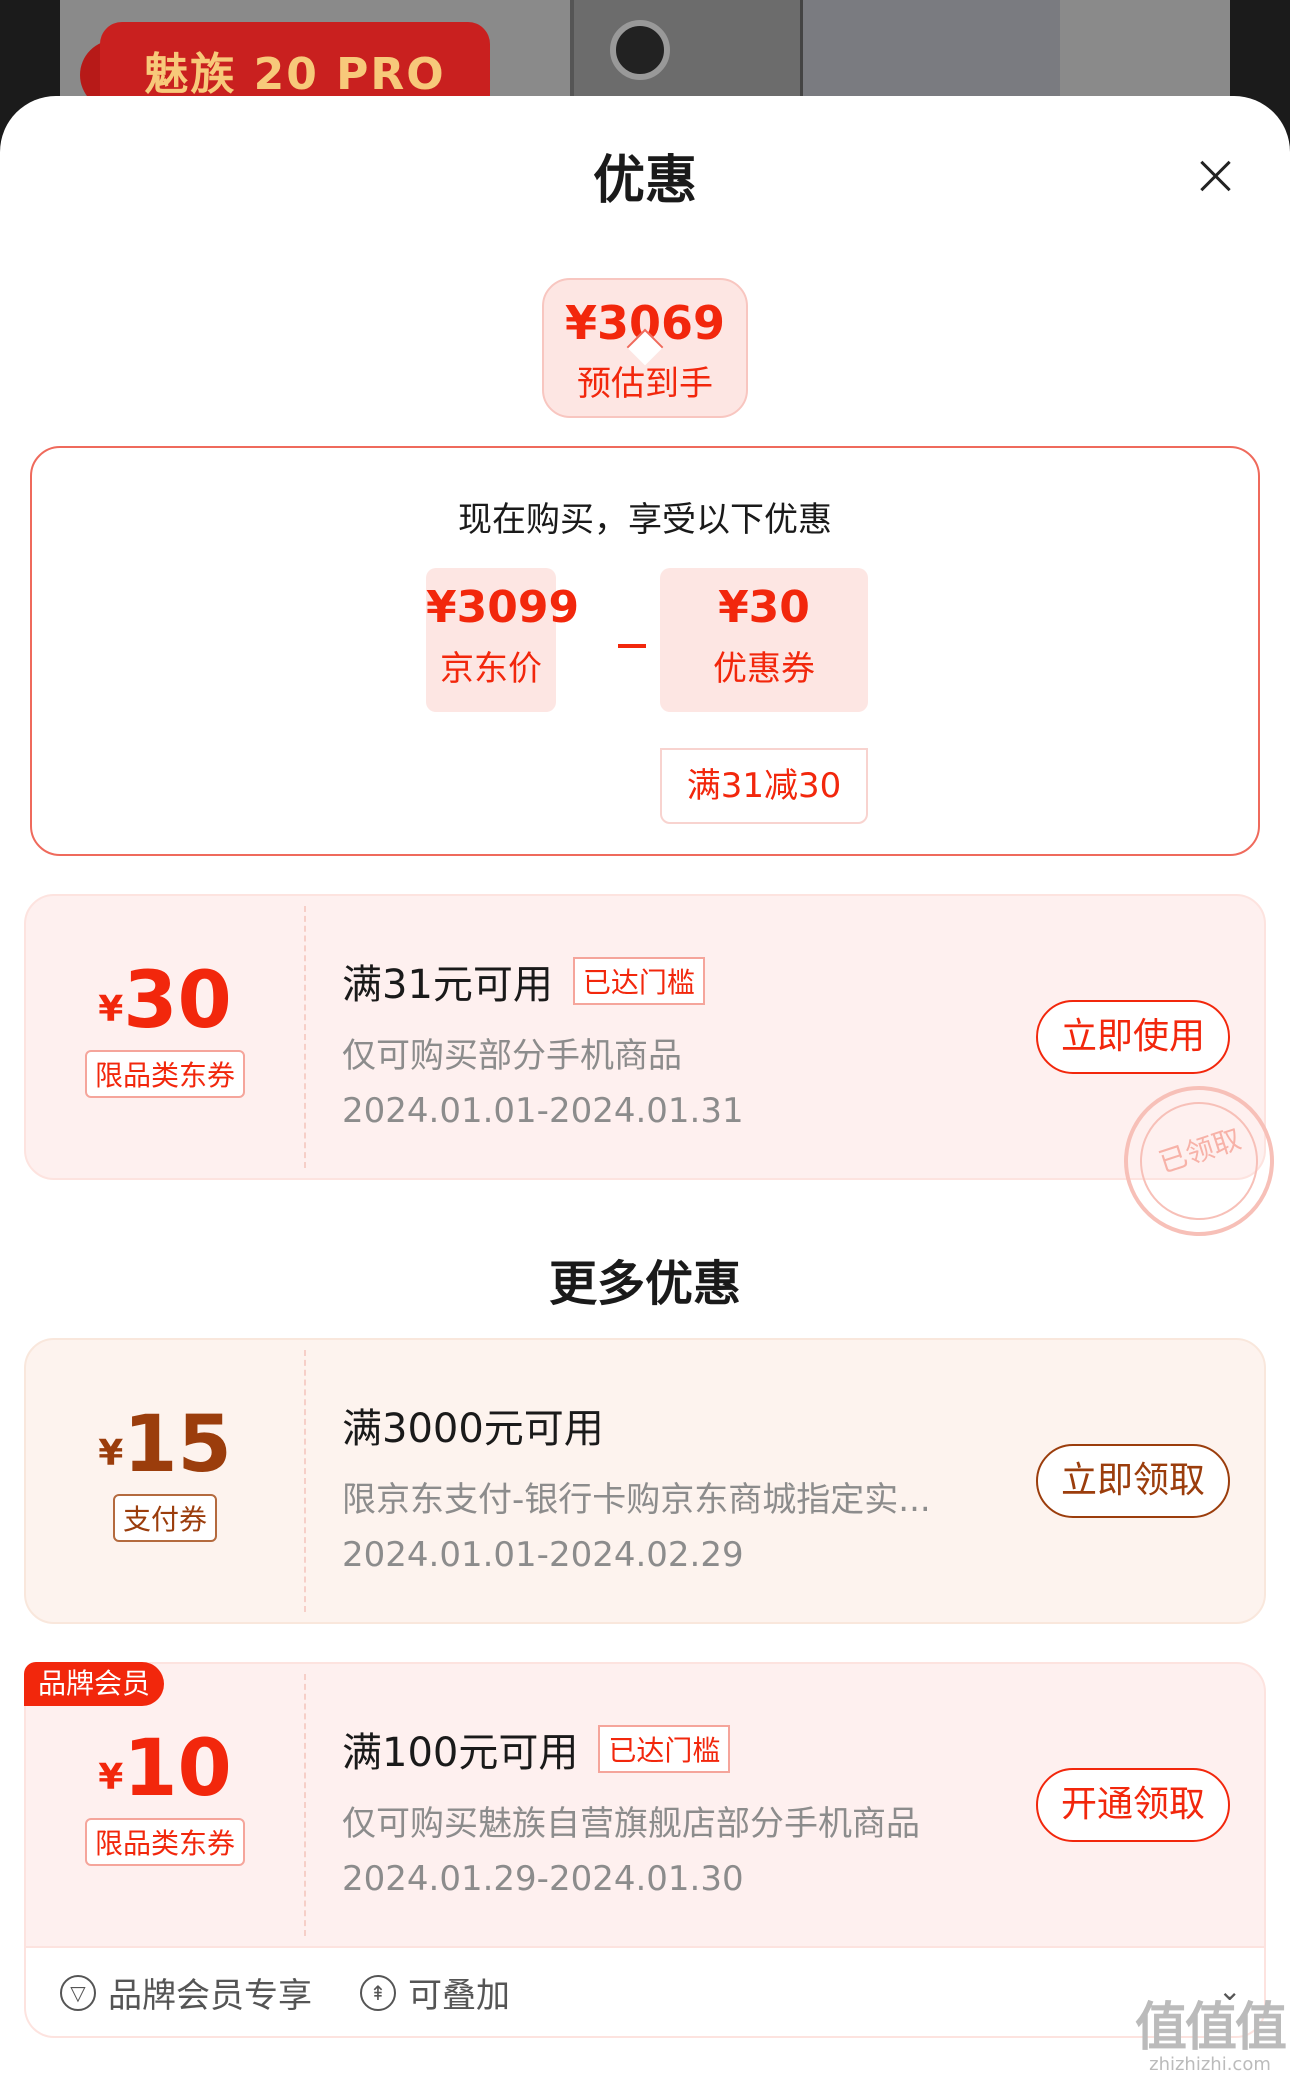 The width and height of the screenshot is (1290, 2080). What do you see at coordinates (473, 1429) in the screenshot?
I see `coupon-headline: 满3000元可用` at bounding box center [473, 1429].